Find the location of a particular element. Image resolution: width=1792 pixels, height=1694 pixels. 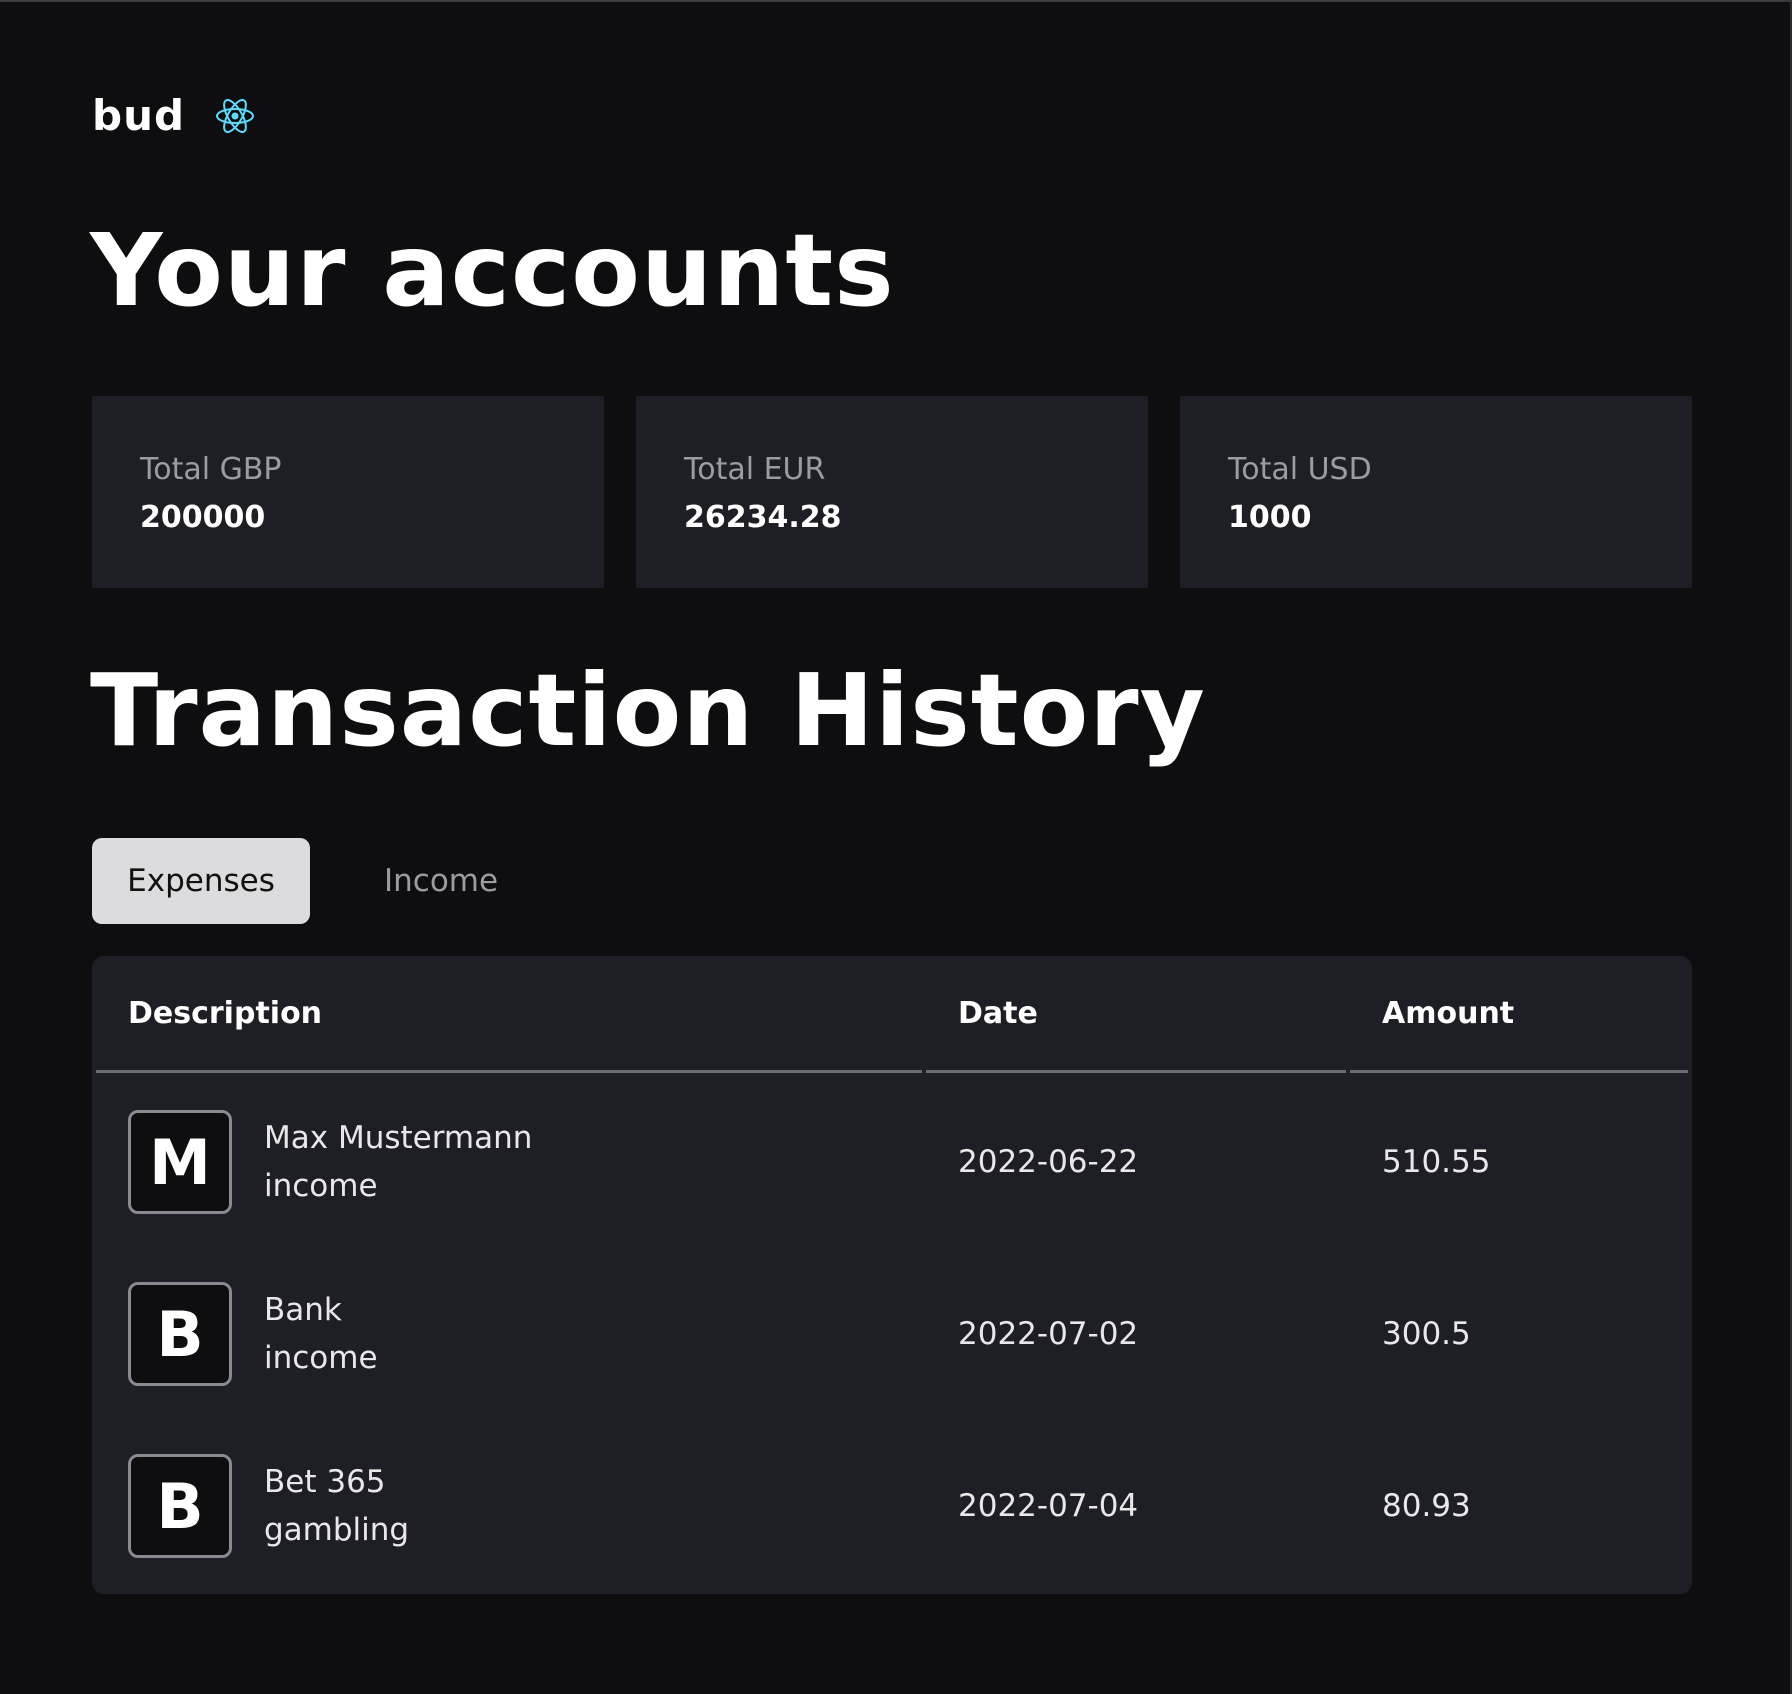

account-card-value: 26234.28 is located at coordinates (763, 517).